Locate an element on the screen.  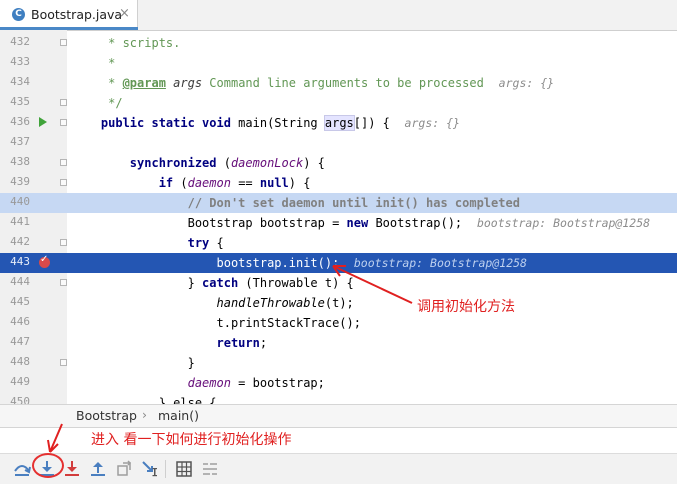
line-number: 445 is located at coordinates (20, 301).